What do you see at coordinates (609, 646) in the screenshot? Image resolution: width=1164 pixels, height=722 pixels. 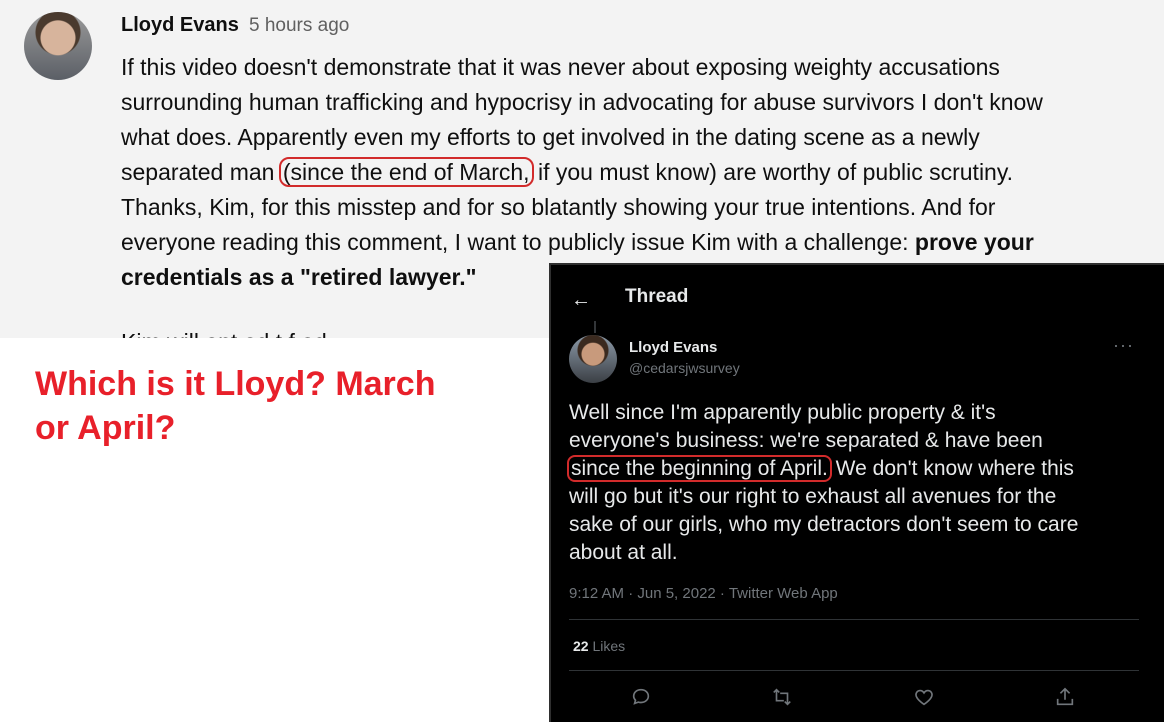 I see `likes-label: Likes` at bounding box center [609, 646].